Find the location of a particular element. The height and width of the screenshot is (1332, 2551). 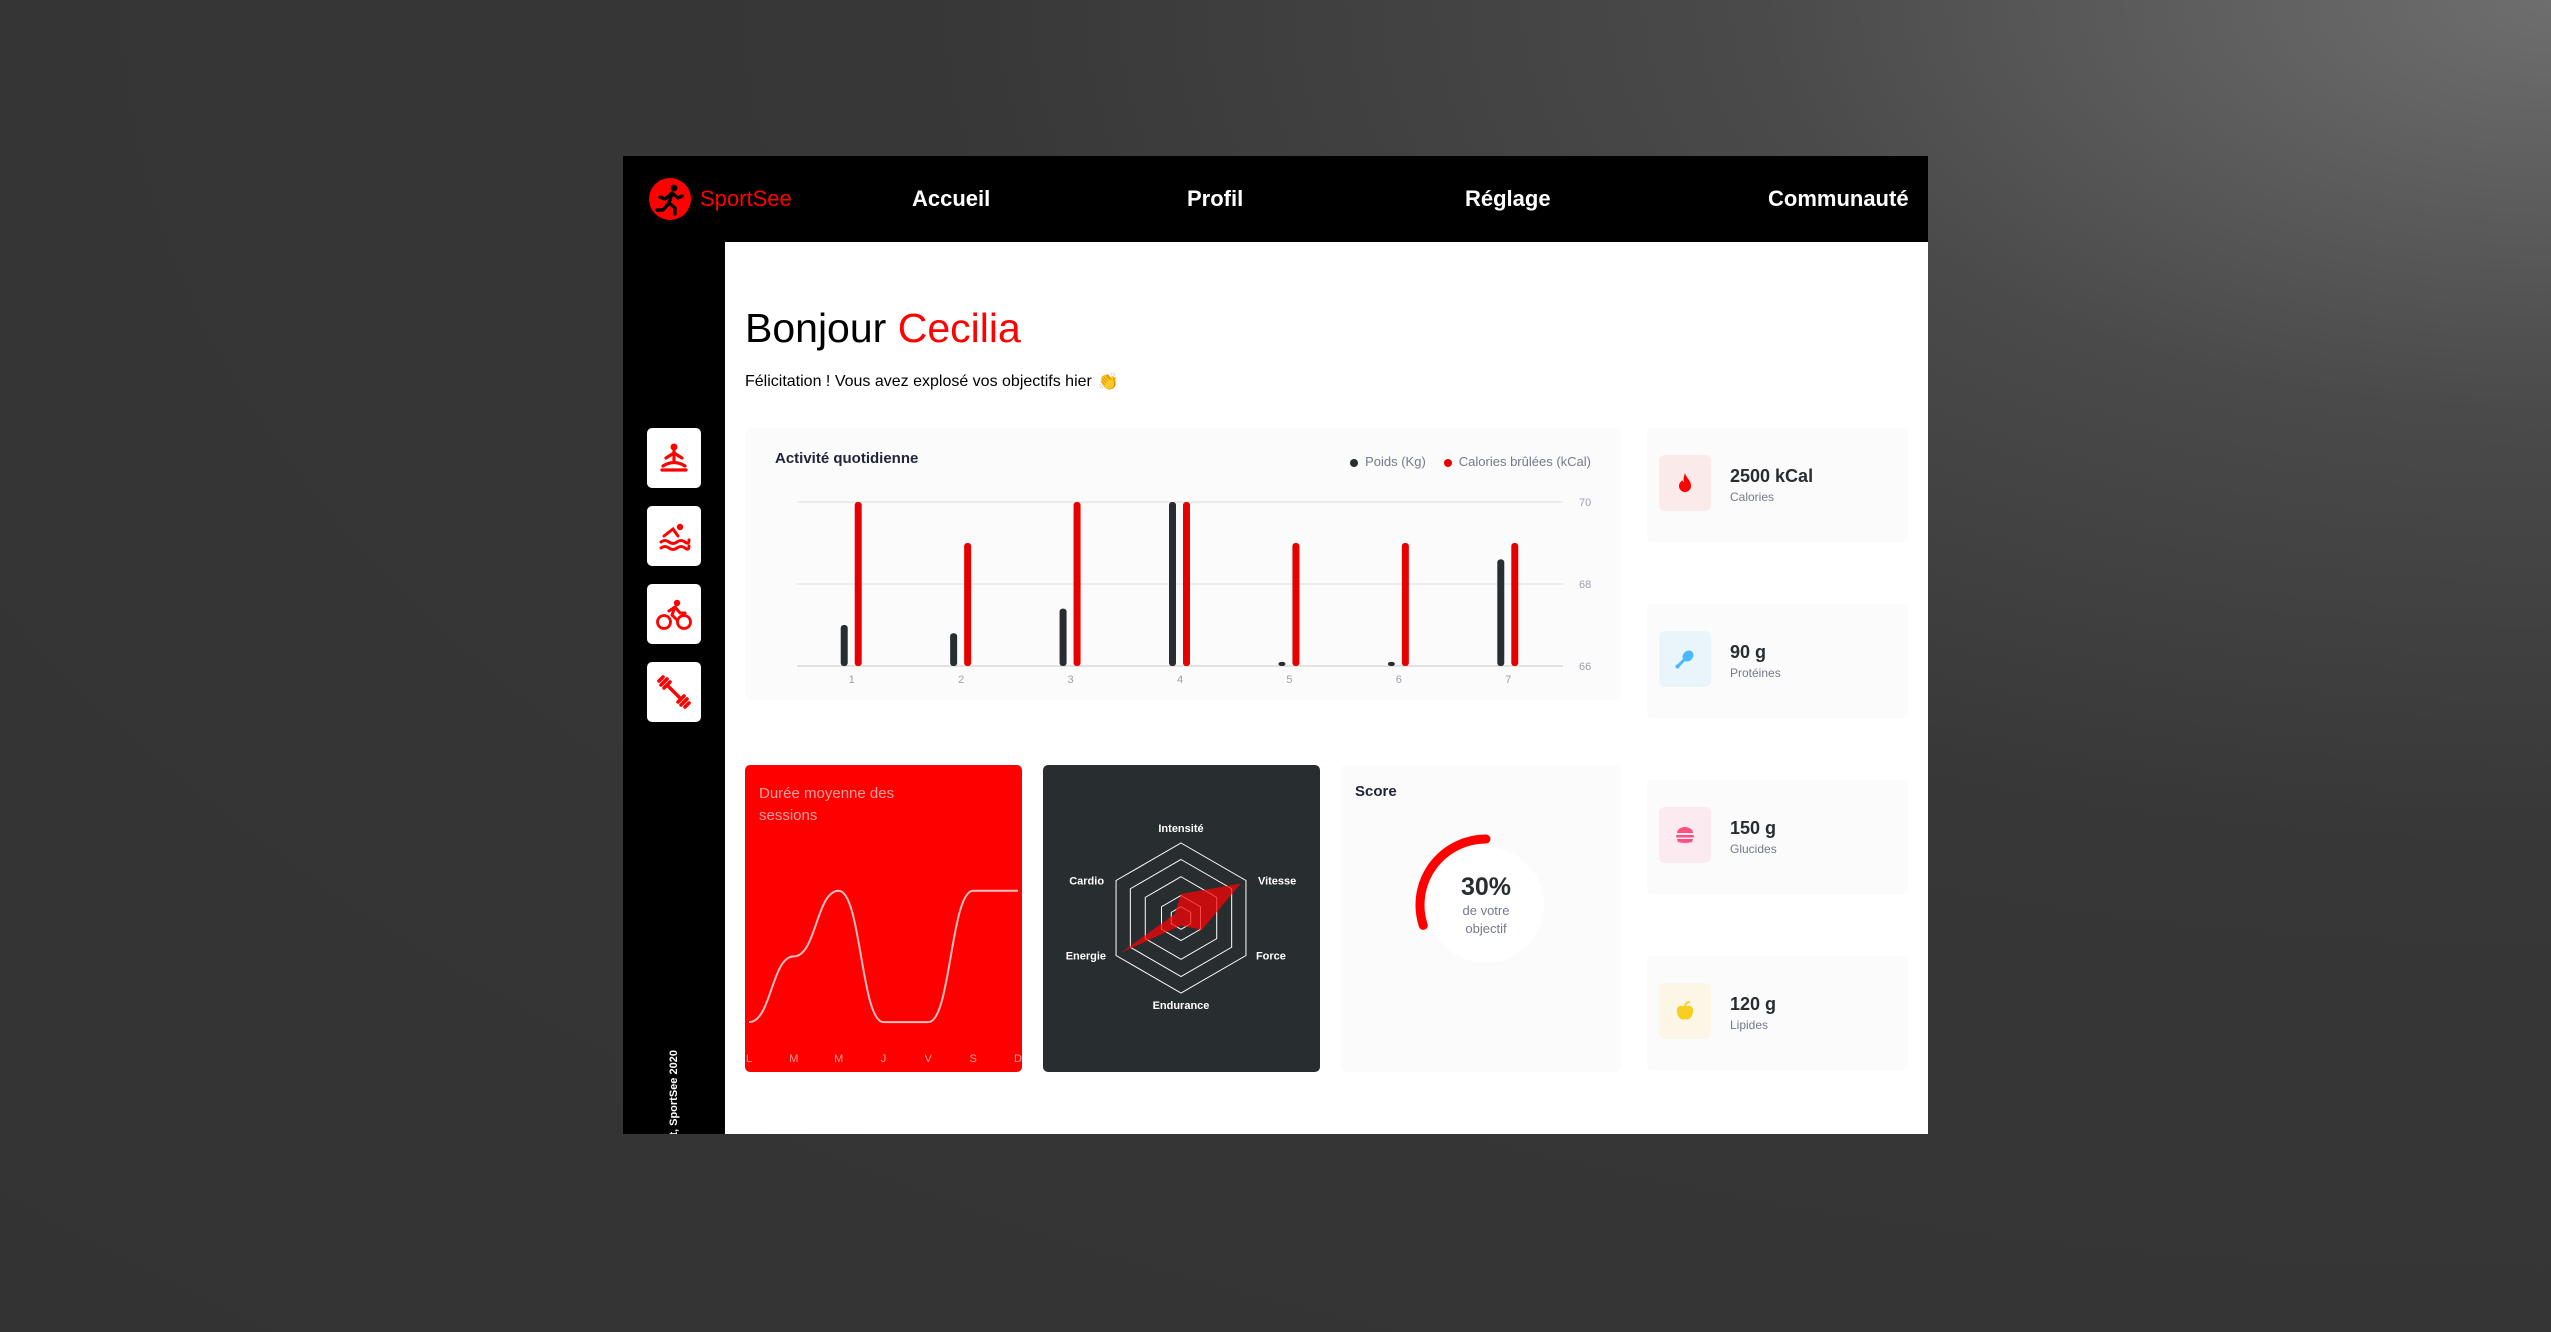

sessions-chart: LMMJVSD is located at coordinates (884, 977).